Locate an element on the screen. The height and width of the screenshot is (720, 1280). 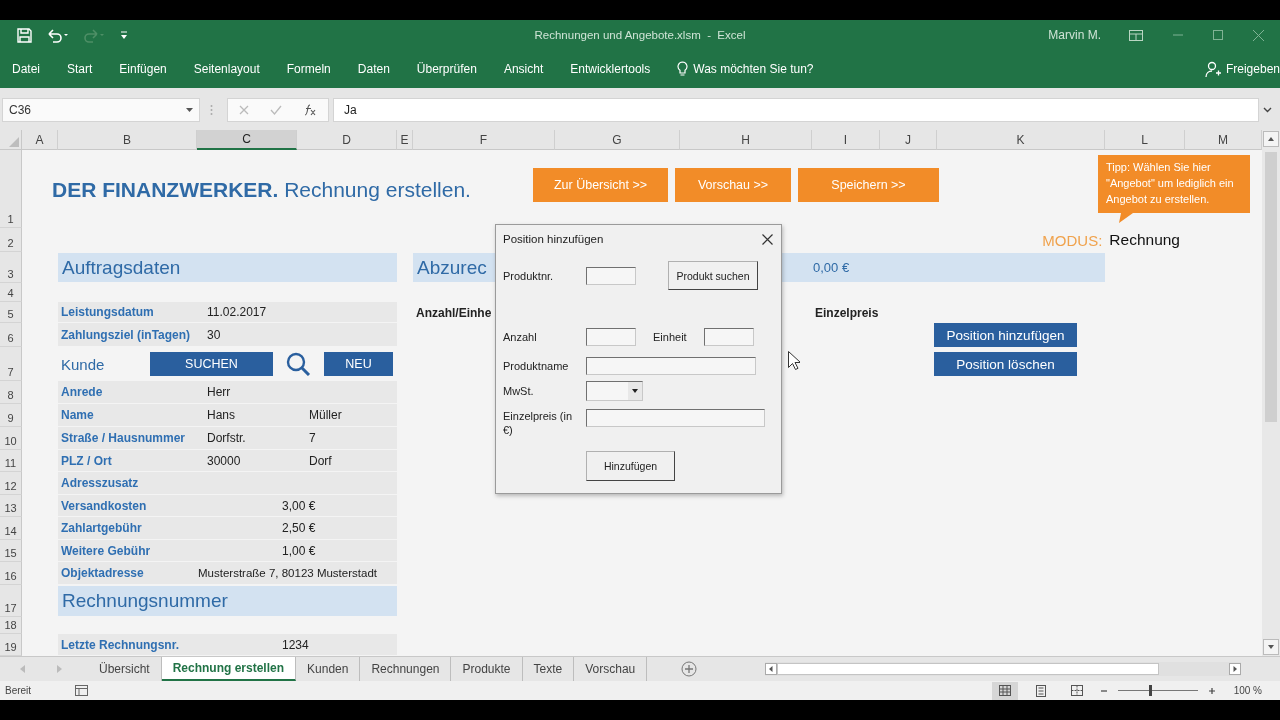
position-button: Position hinzufügen is located at coordinates (1005, 335).